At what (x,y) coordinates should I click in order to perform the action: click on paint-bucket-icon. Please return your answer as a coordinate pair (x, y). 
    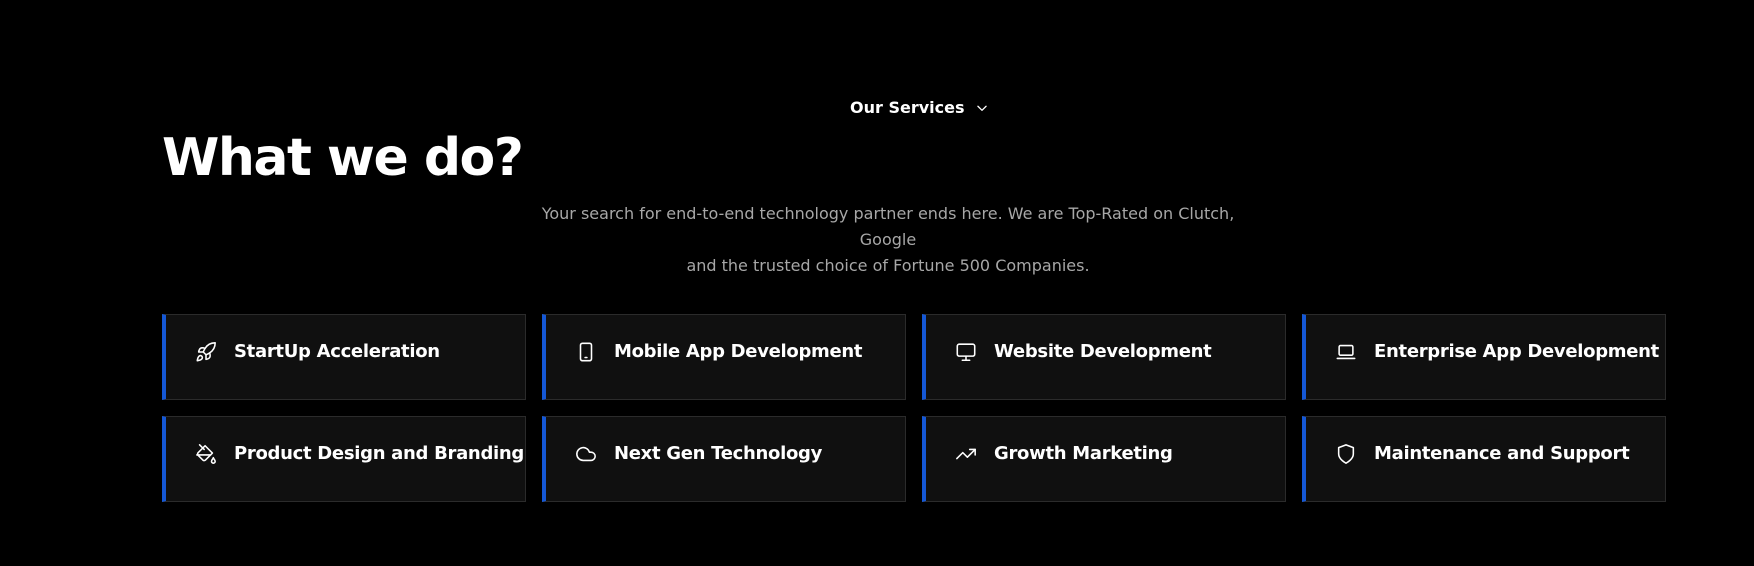
    Looking at the image, I should click on (206, 454).